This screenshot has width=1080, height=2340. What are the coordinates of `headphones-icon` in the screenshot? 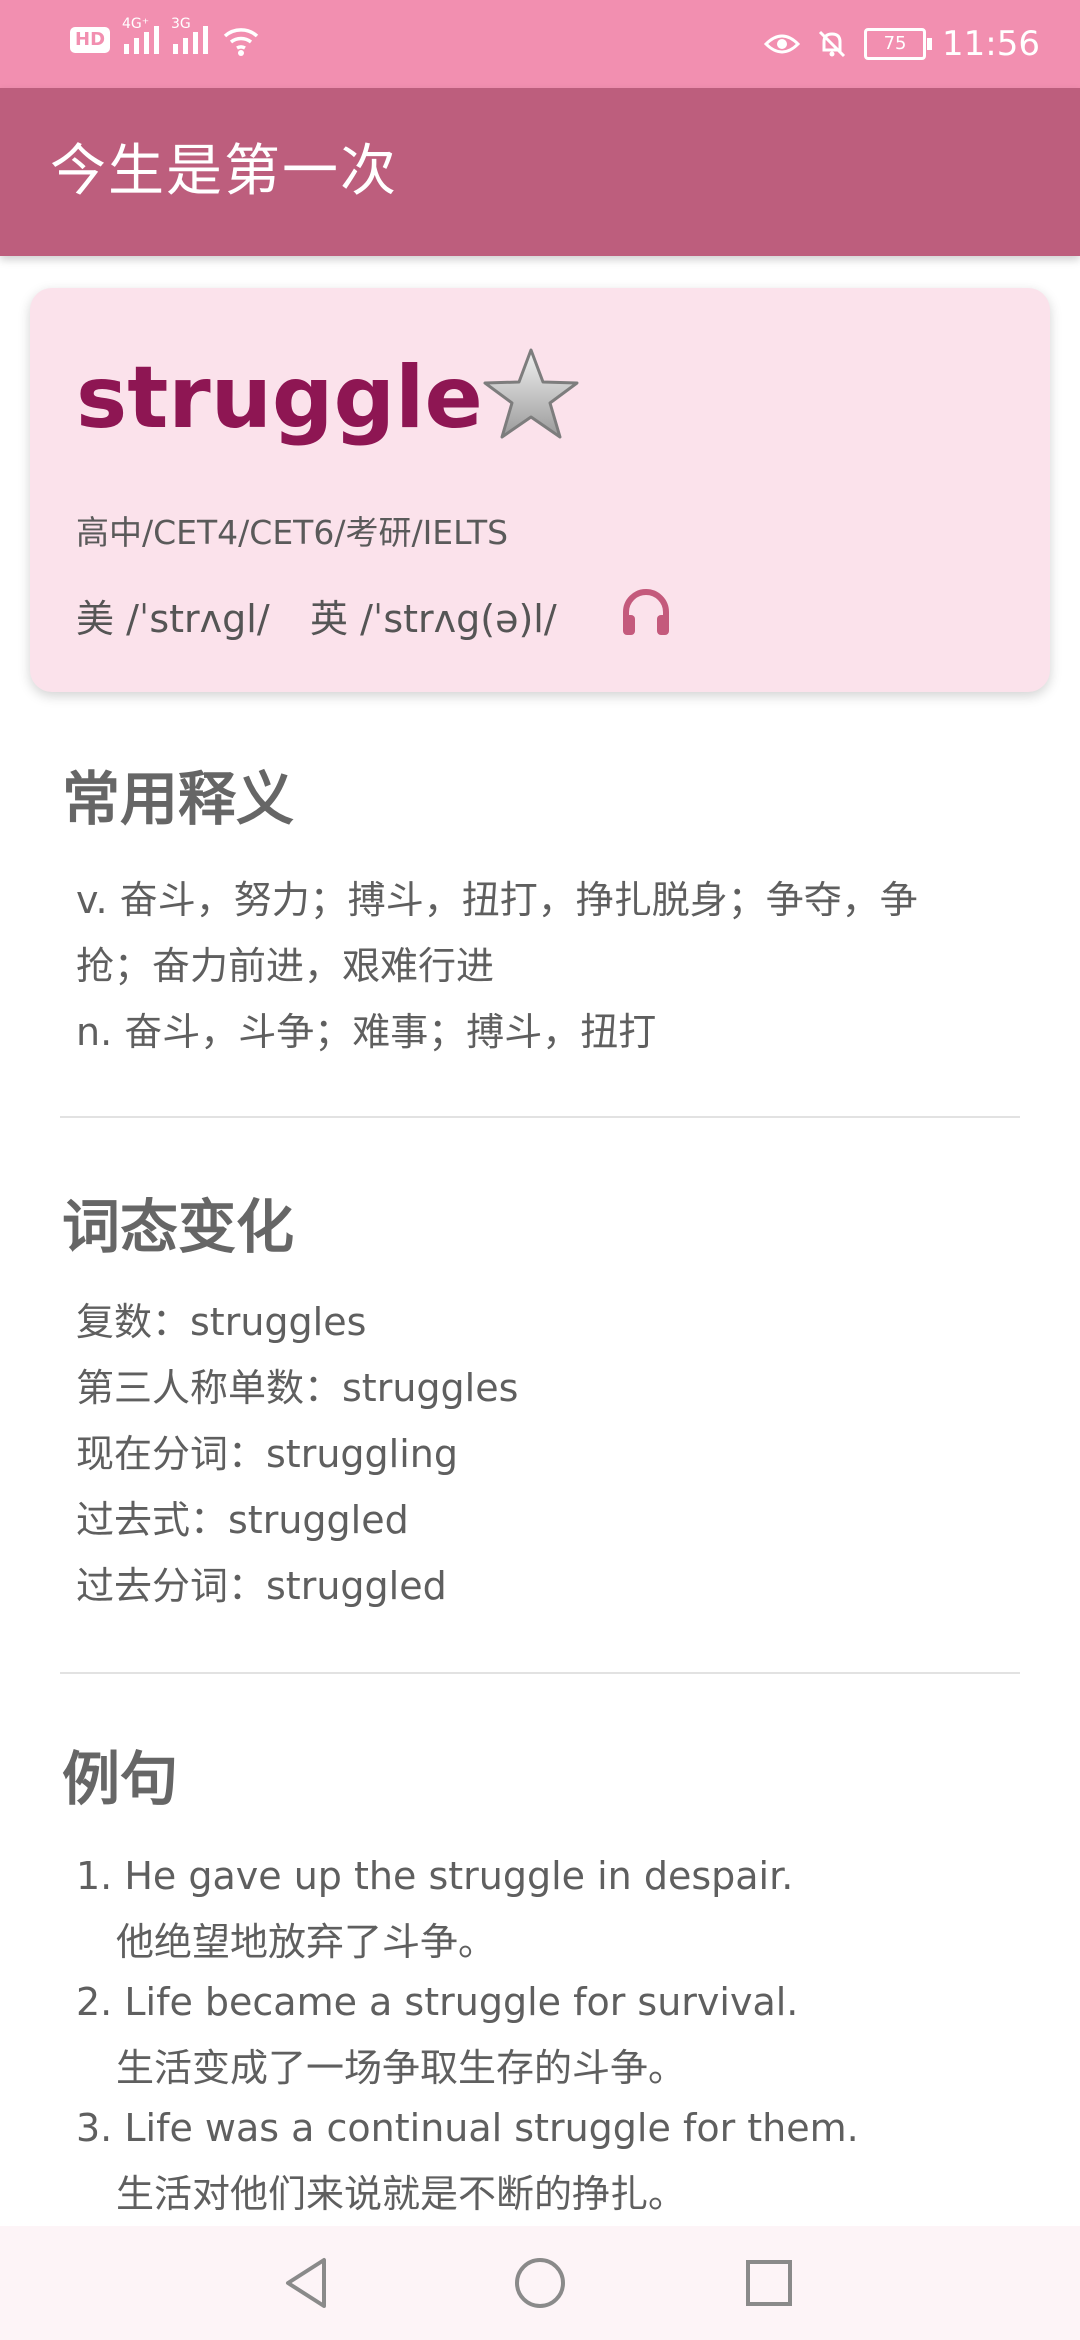 It's located at (646, 612).